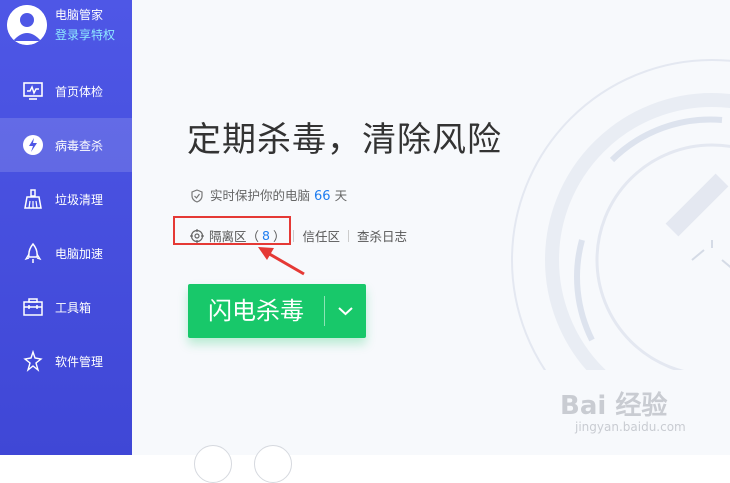  I want to click on monitor-icon, so click(33, 91).